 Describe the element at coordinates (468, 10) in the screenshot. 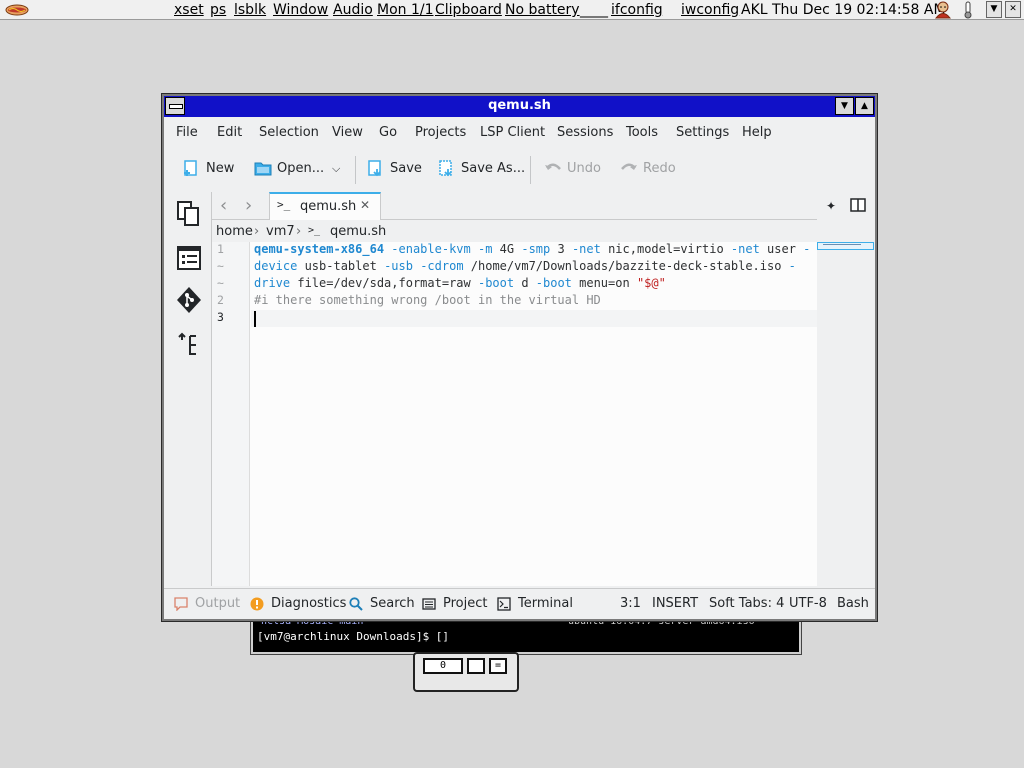

I see `panel-clipboard: Clipboard` at that location.